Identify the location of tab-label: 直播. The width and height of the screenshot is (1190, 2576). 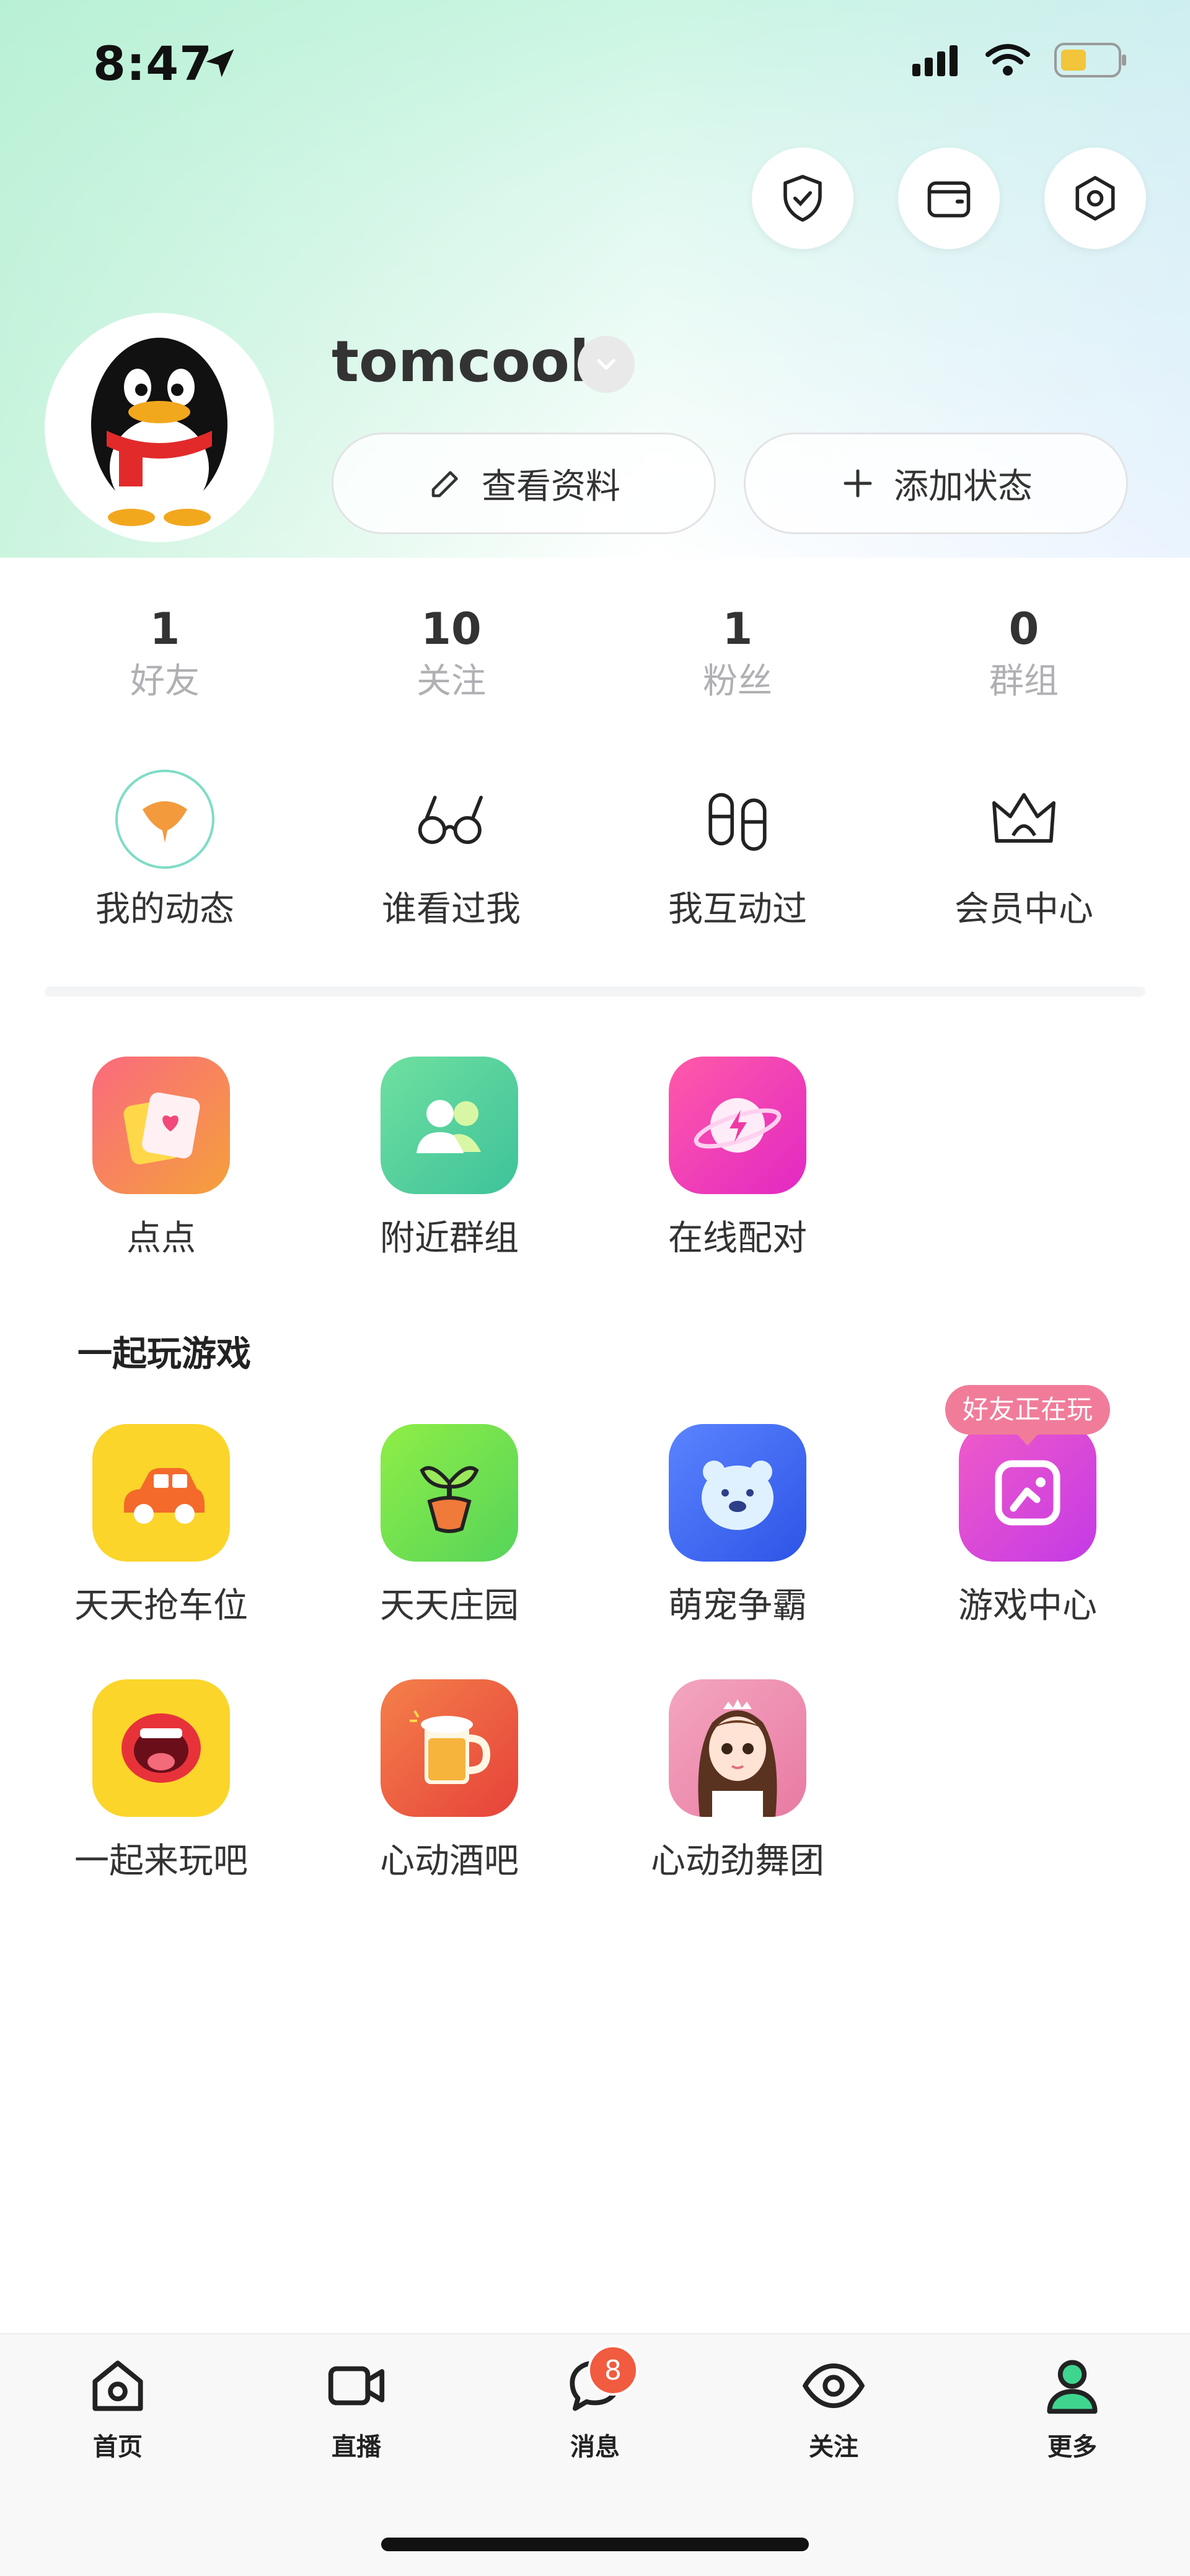
(356, 2447).